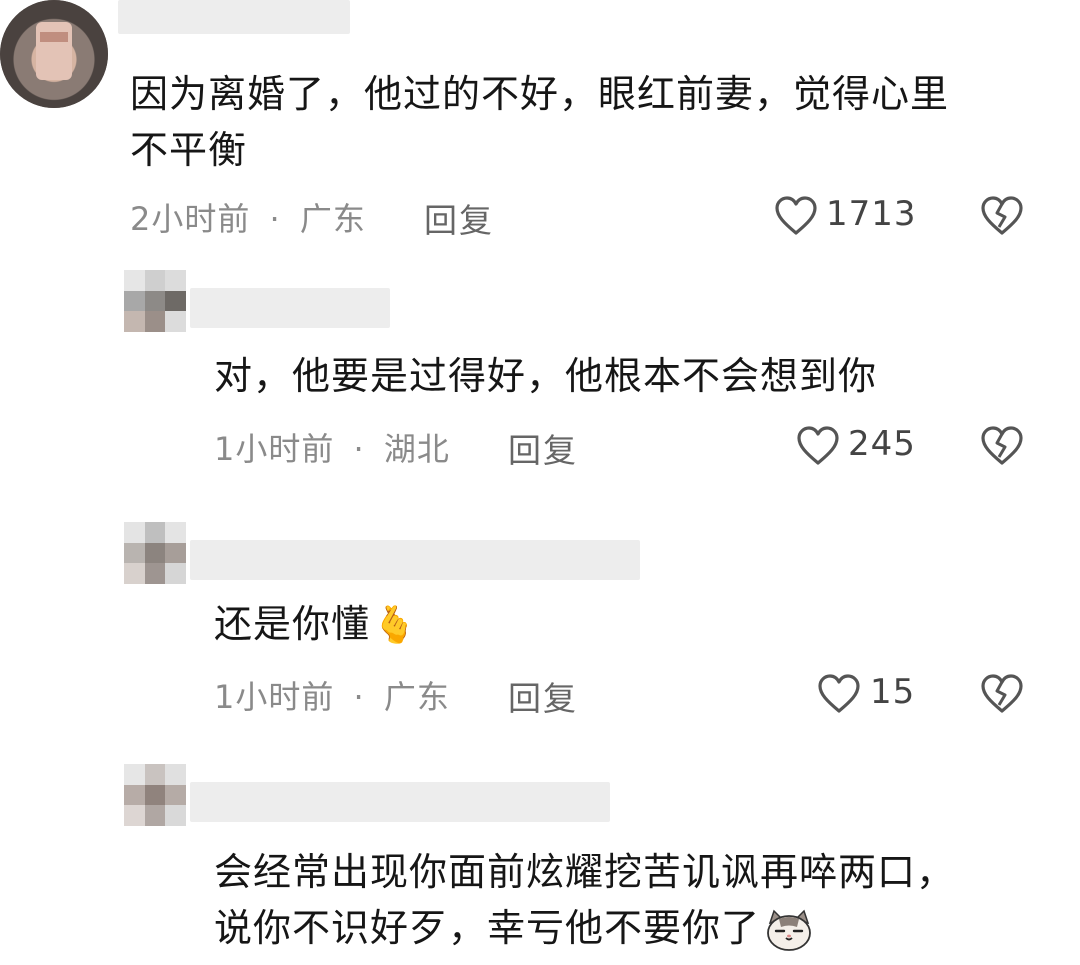  I want to click on comment-text-1: 因为离婚了，他过的不好，眼红前妻，觉得心里 不平衡, so click(595, 122).